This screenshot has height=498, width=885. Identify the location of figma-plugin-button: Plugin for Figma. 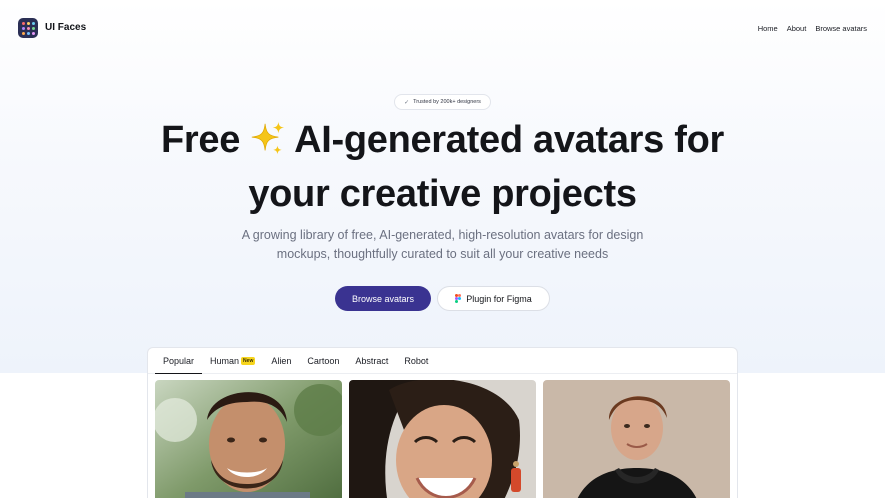
(493, 298).